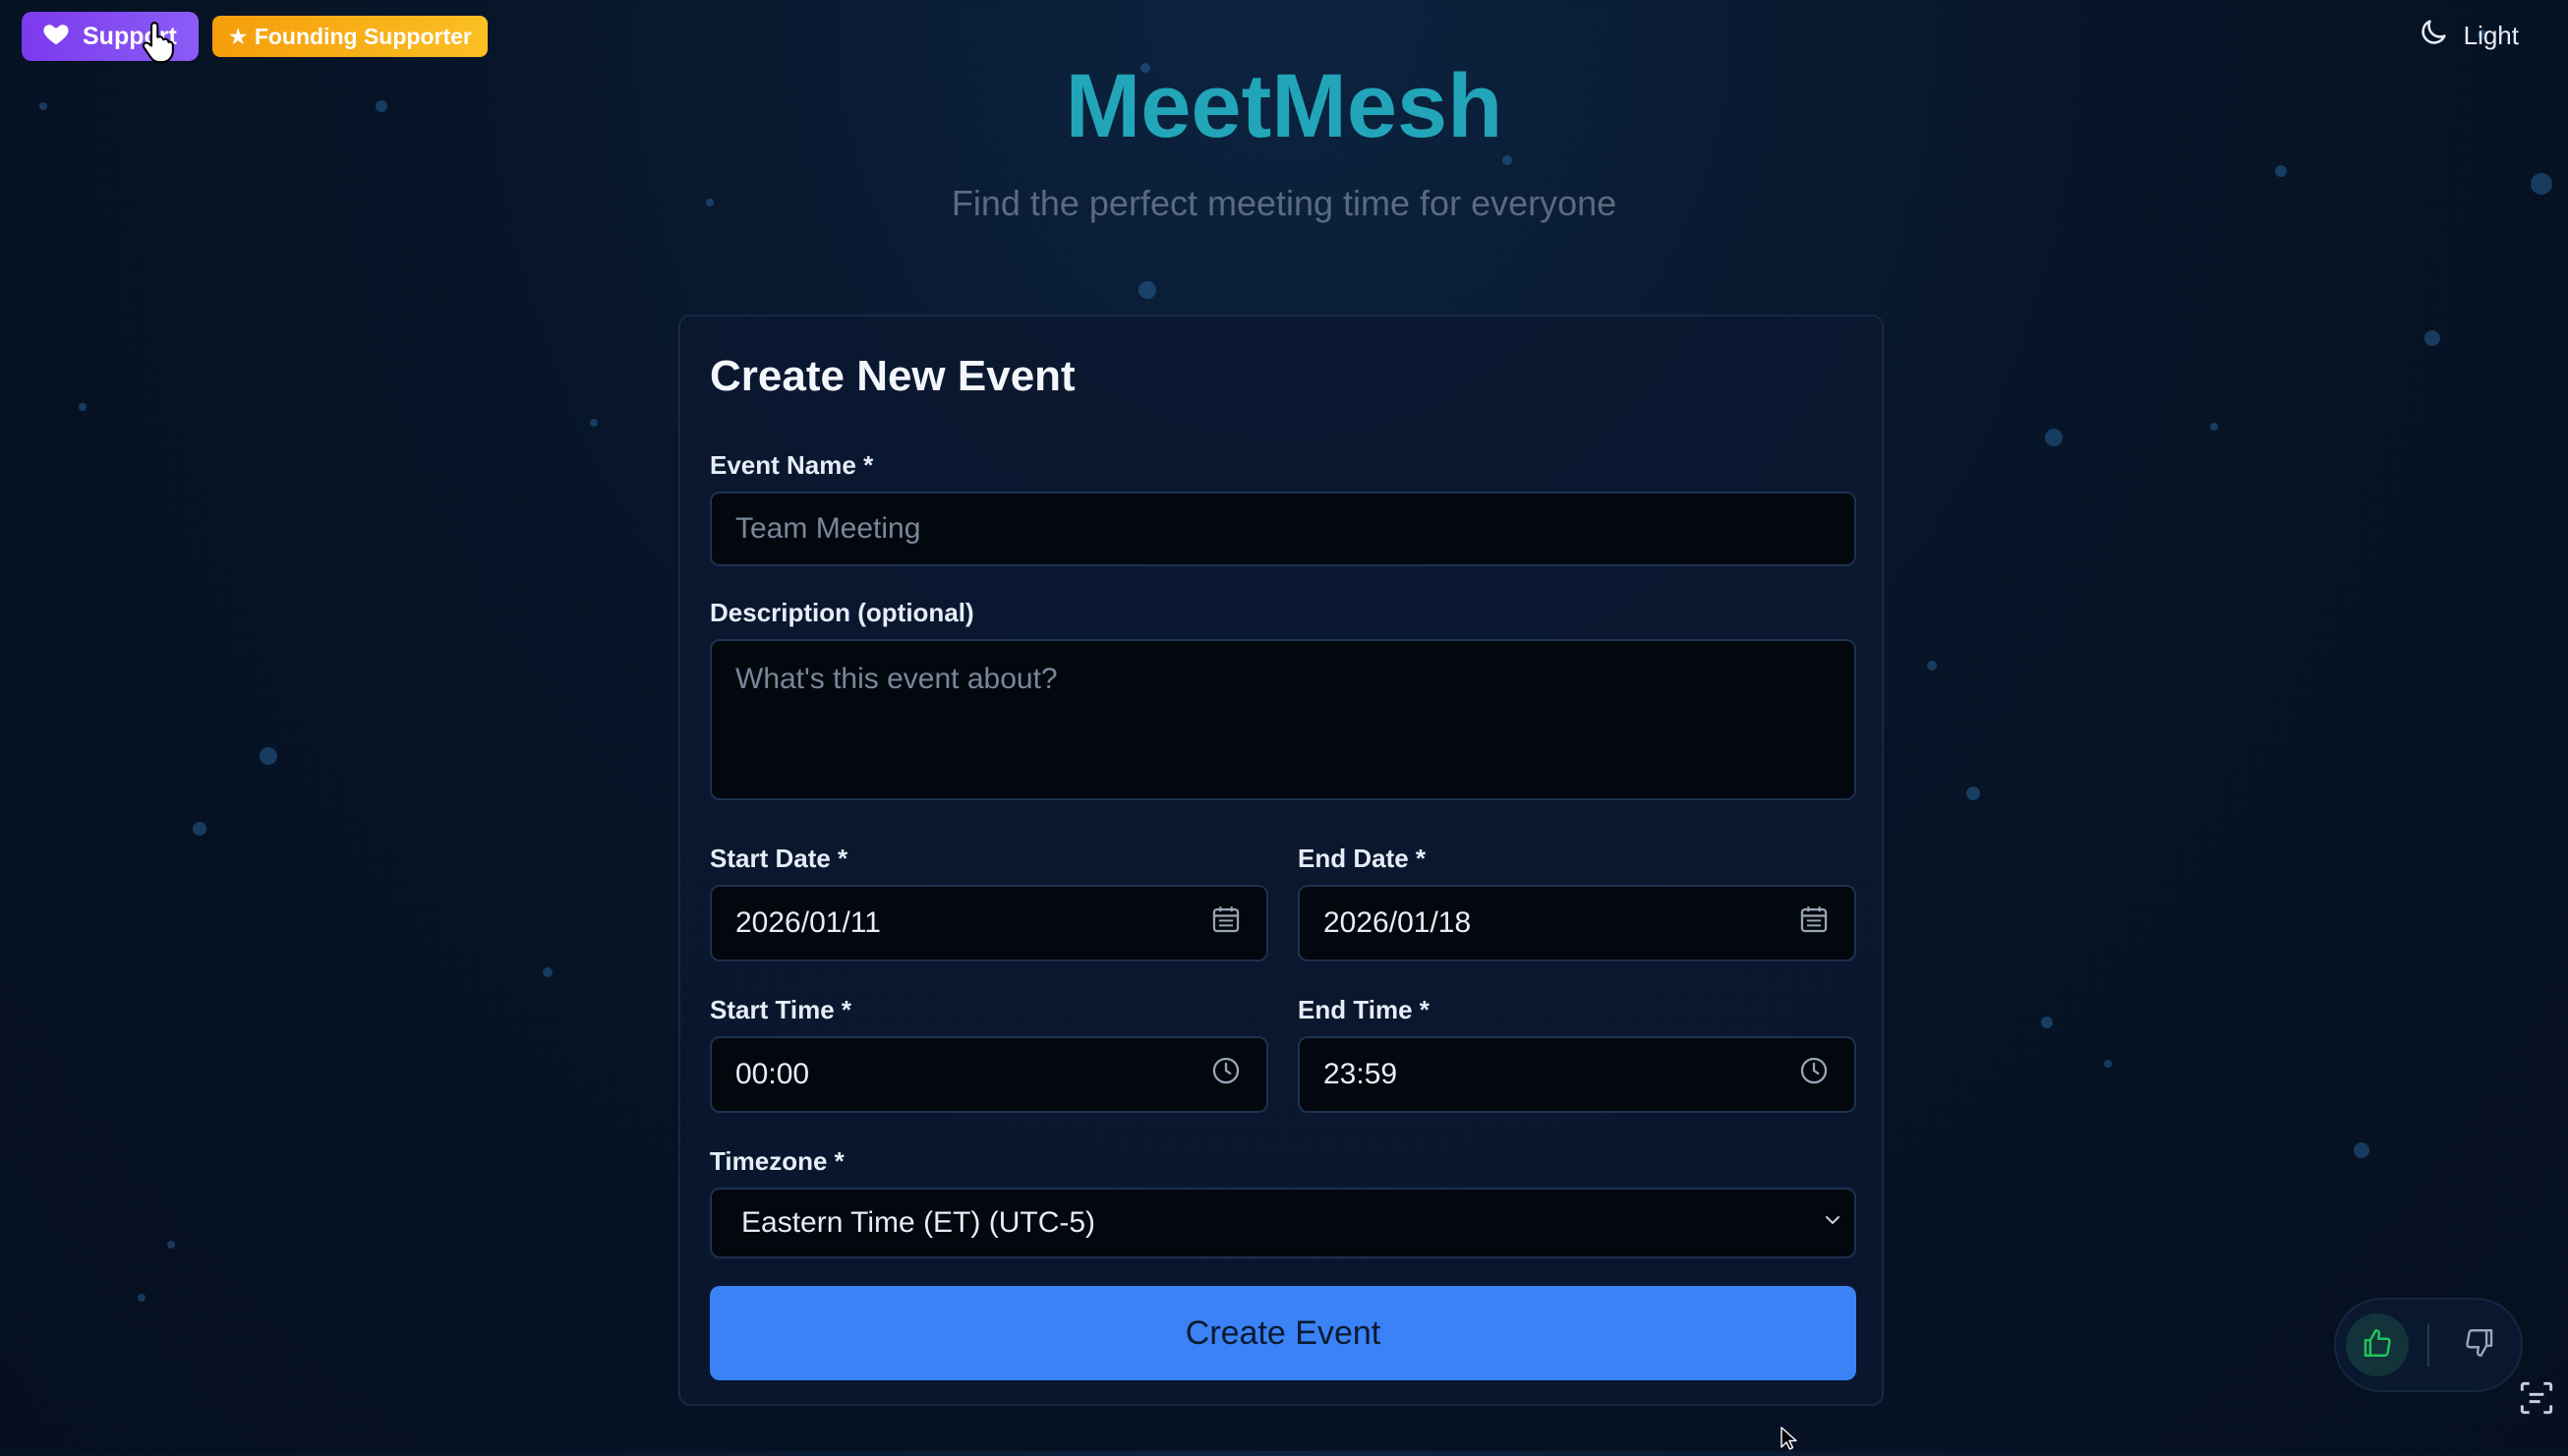 This screenshot has height=1456, width=2568. What do you see at coordinates (989, 923) in the screenshot?
I see `start-date-input: 2026/01/11` at bounding box center [989, 923].